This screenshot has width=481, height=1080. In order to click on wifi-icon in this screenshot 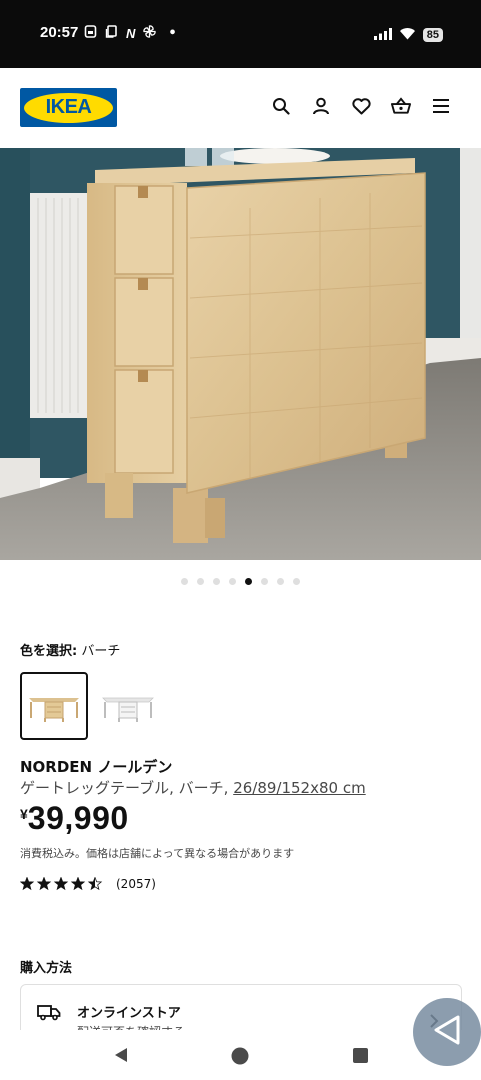, I will do `click(407, 34)`.